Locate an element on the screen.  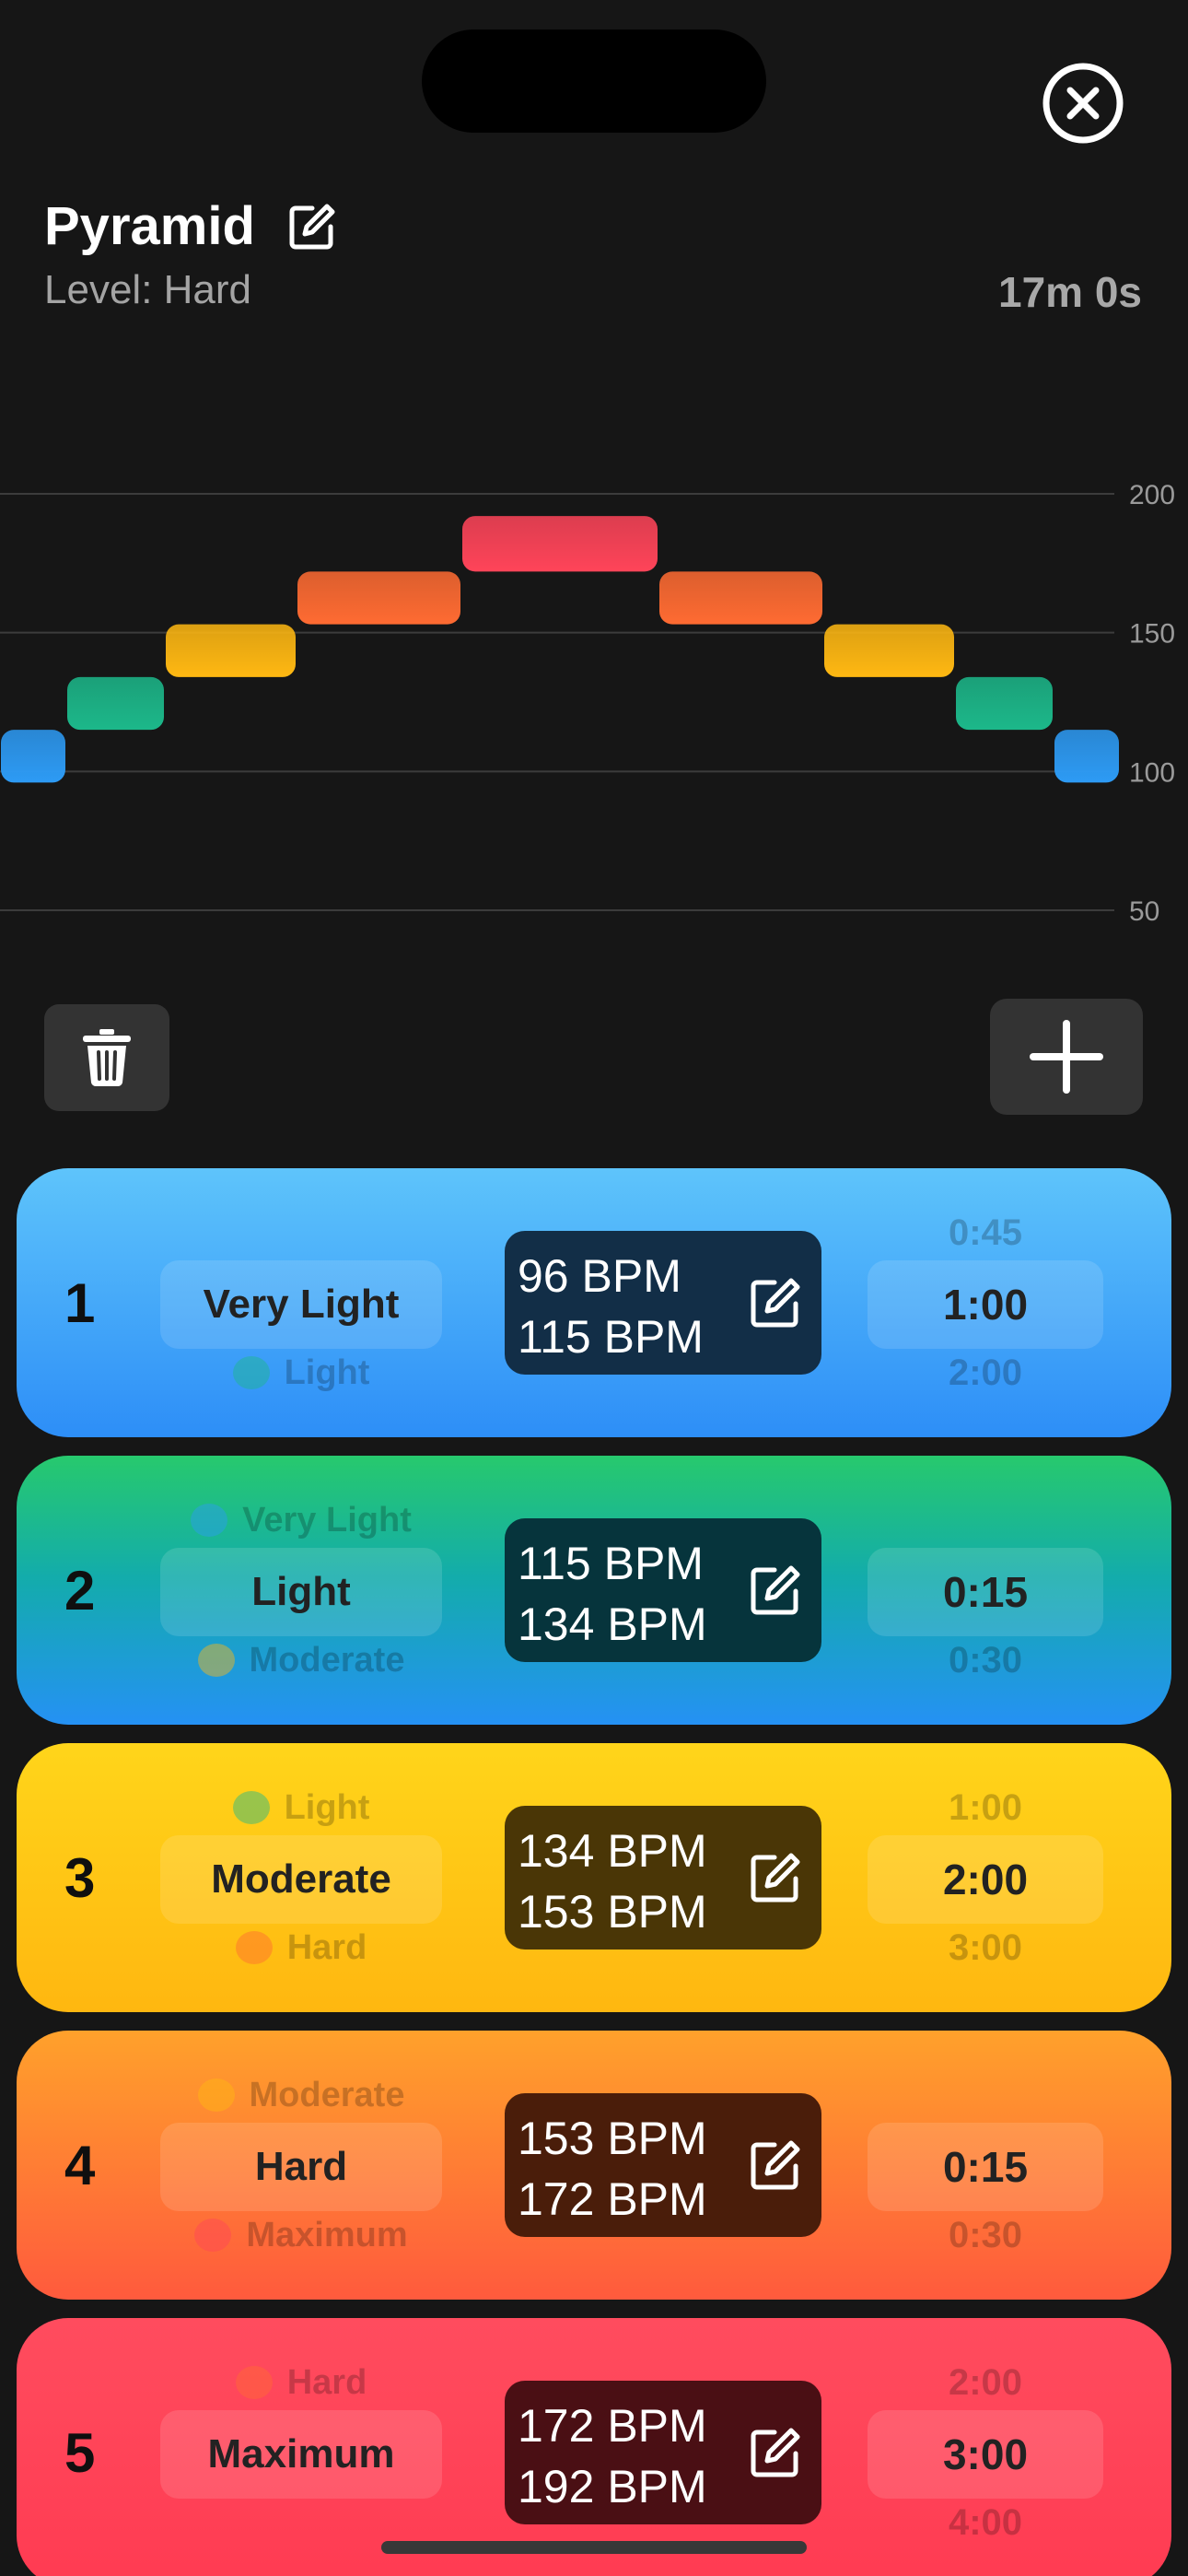
time-option-above: 2:00 is located at coordinates (985, 2382).